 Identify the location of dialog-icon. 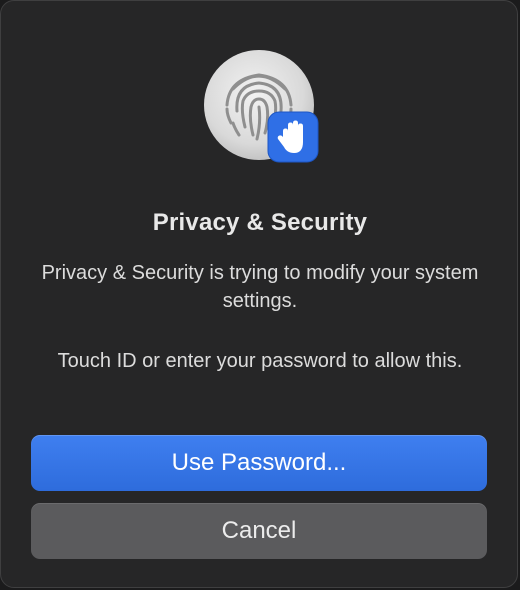
(261, 106).